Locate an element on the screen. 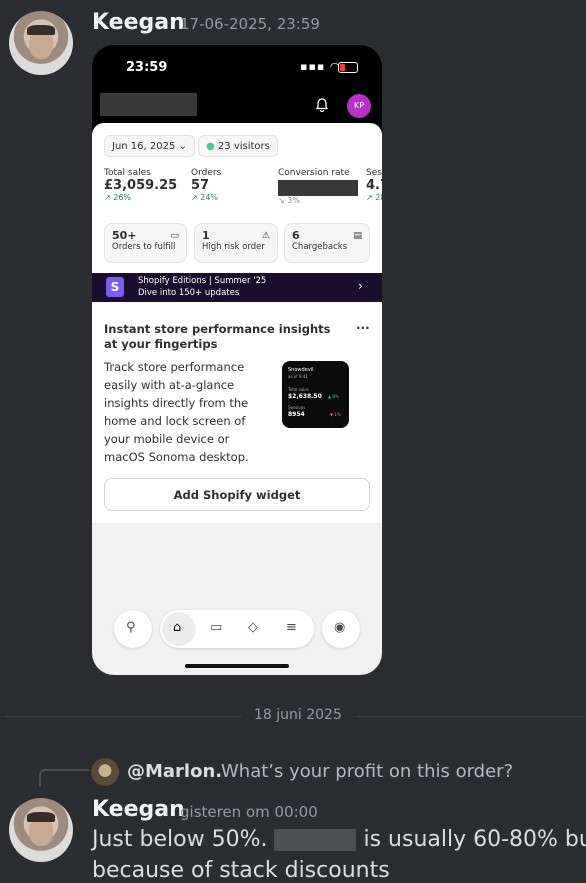 Image resolution: width=586 pixels, height=883 pixels. redacted-value is located at coordinates (318, 188).